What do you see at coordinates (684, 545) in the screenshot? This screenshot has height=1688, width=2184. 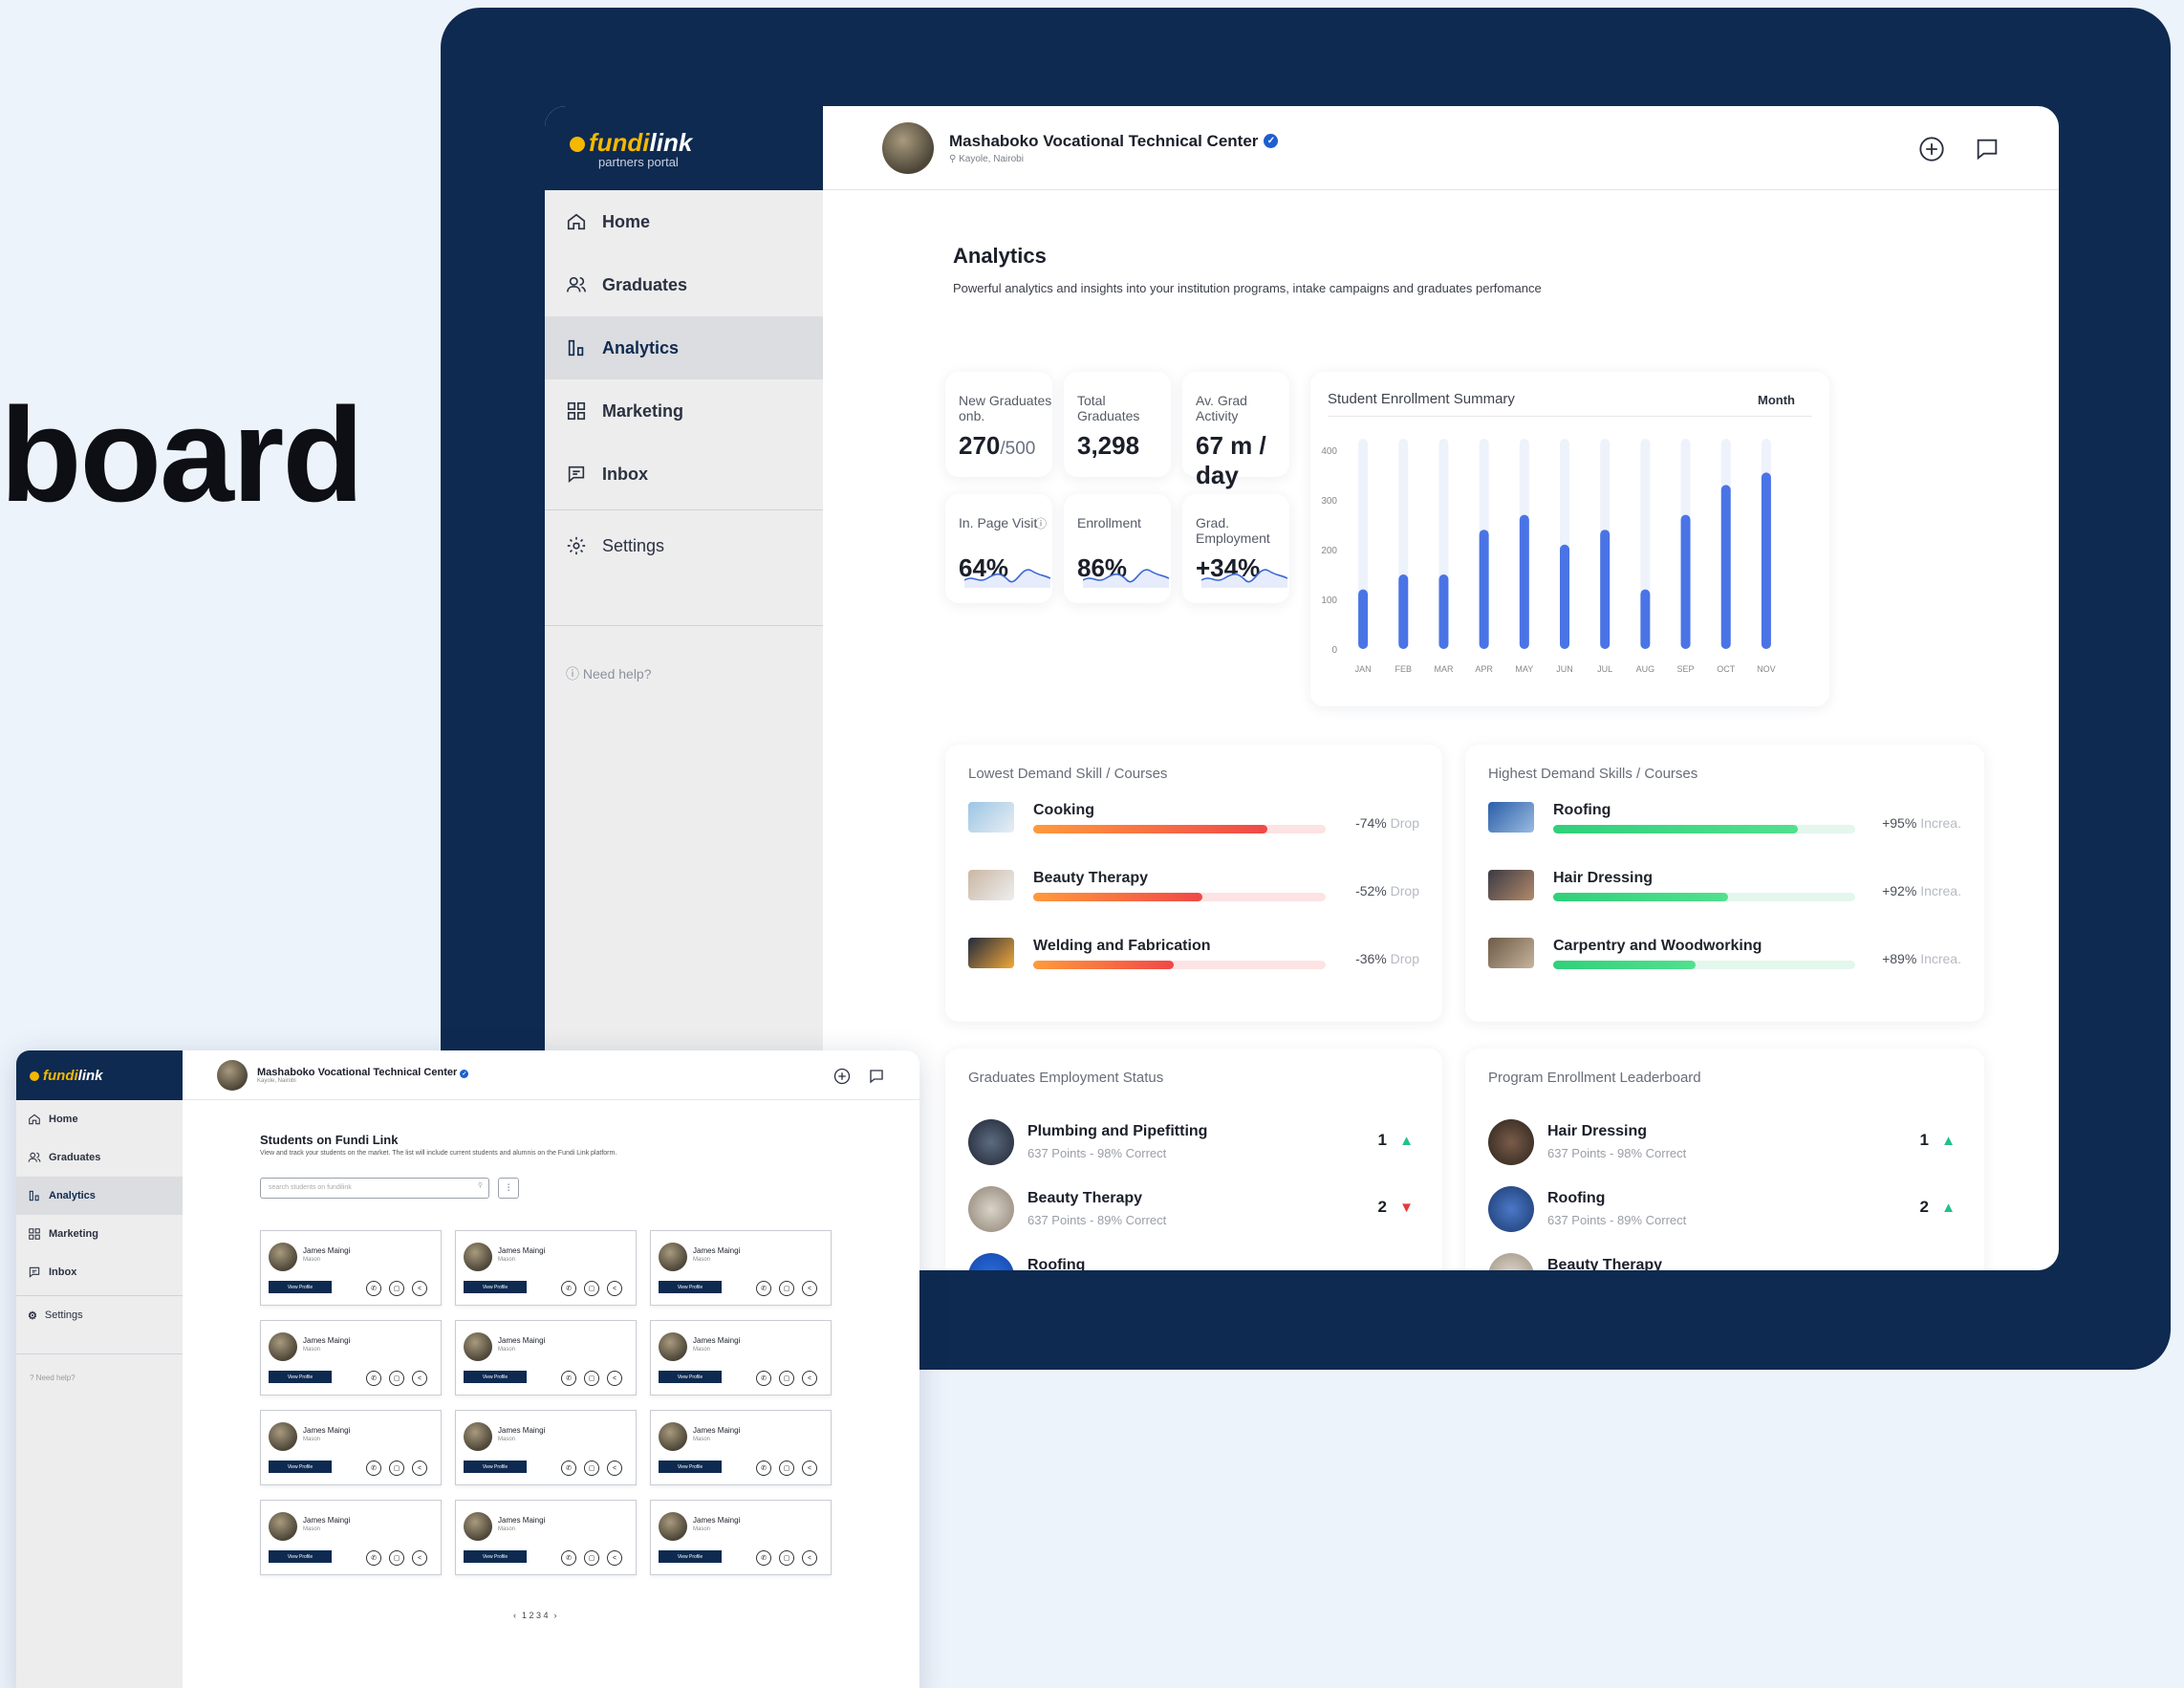 I see `sidebar-item-settings: Settings` at bounding box center [684, 545].